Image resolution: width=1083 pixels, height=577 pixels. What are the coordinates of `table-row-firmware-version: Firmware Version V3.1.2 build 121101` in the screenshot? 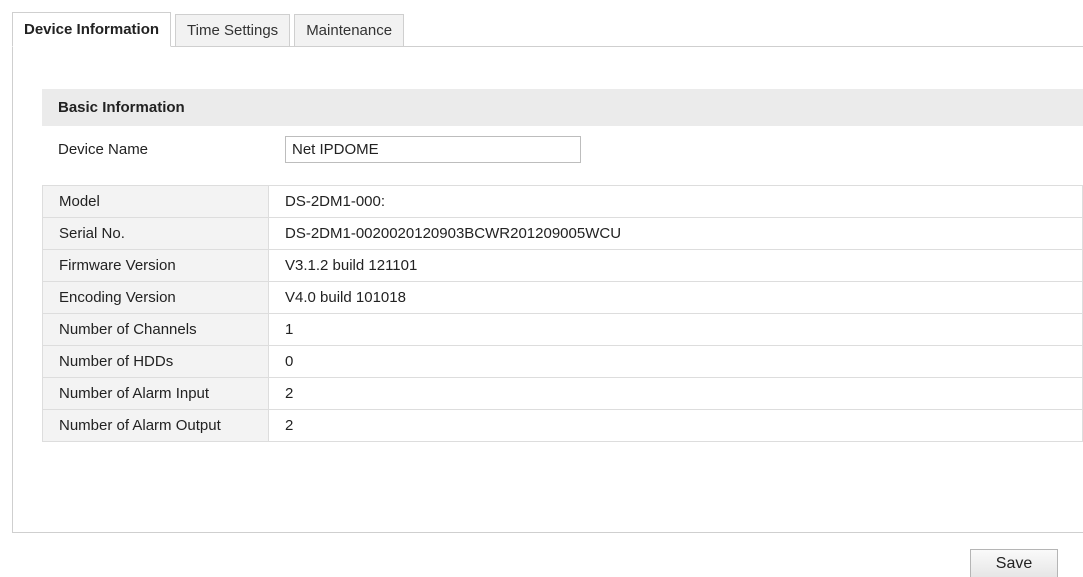 It's located at (562, 265).